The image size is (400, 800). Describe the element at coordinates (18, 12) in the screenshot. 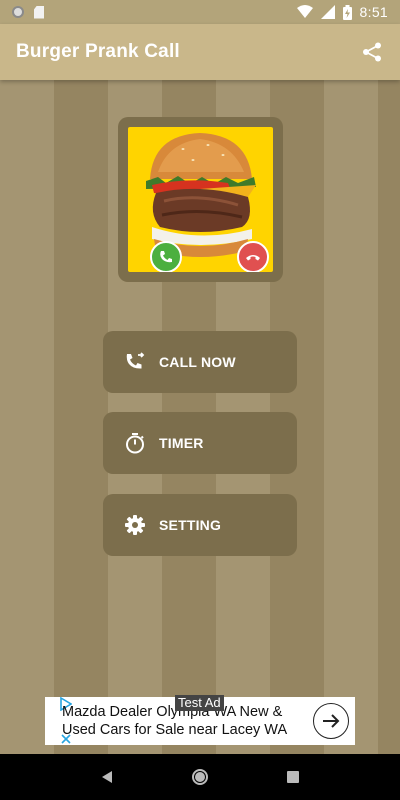

I see `circle-icon` at that location.